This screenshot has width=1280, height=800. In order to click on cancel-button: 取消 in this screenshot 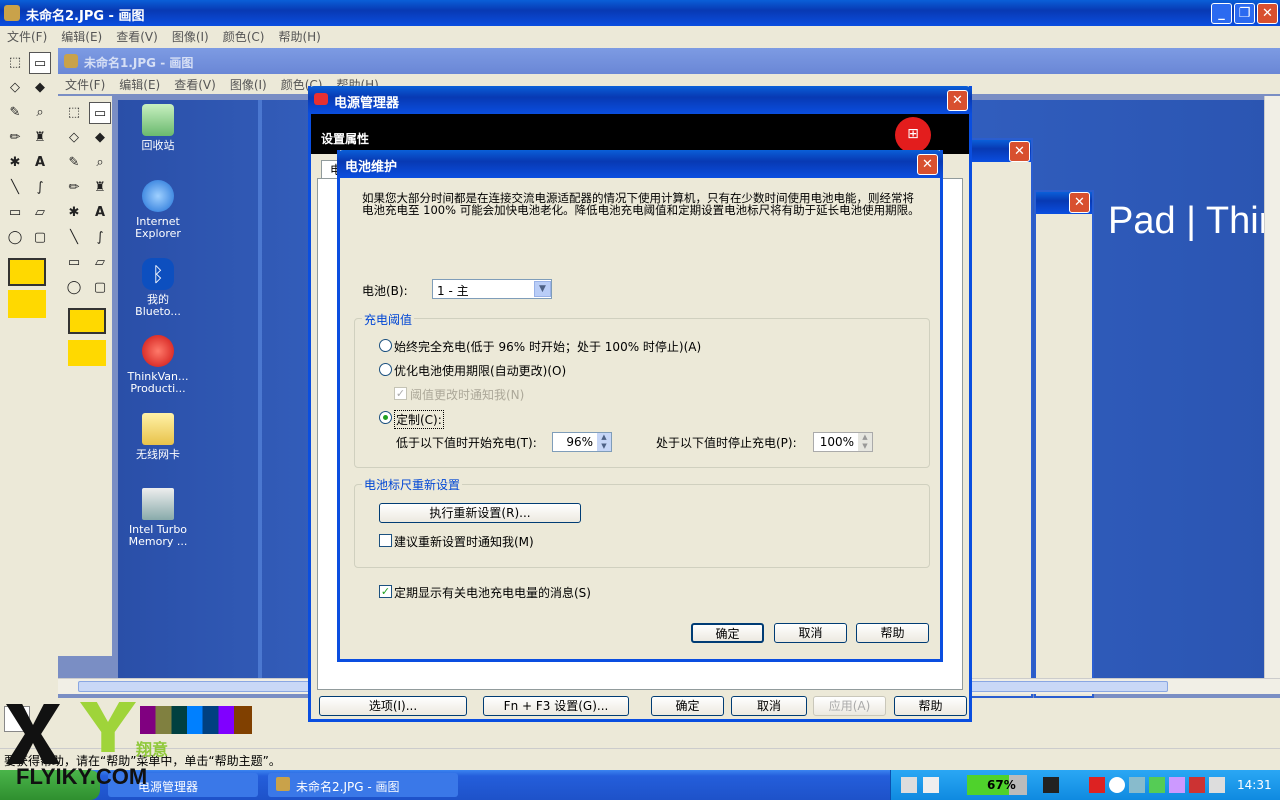, I will do `click(769, 706)`.